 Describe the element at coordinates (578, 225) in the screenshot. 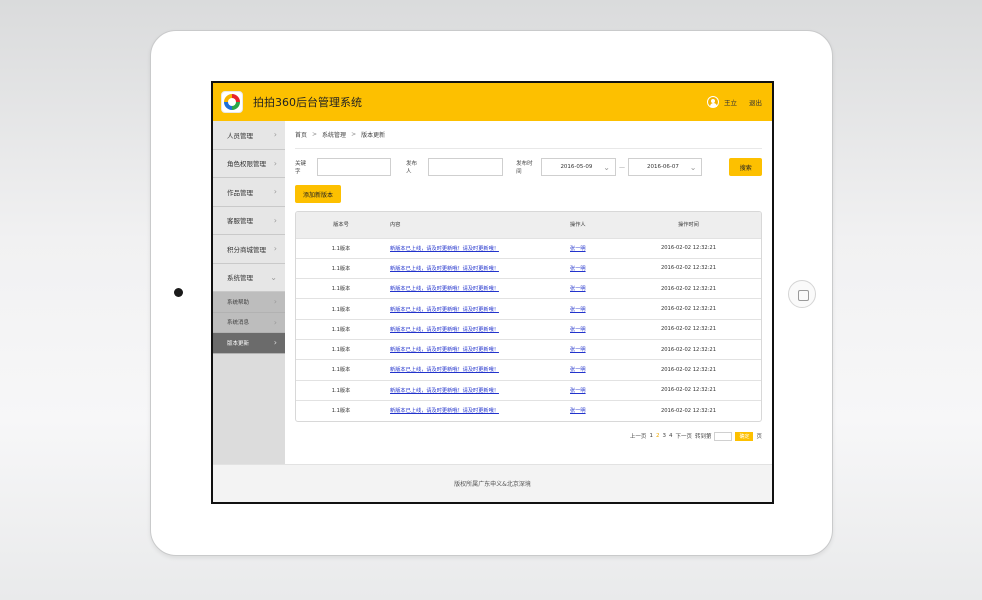

I see `column-header-operator: 操作人` at that location.